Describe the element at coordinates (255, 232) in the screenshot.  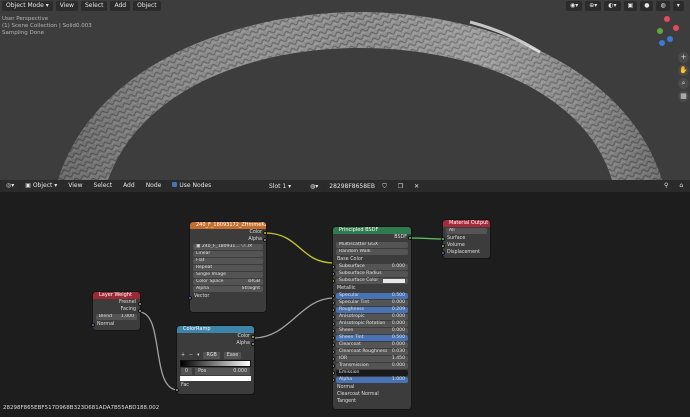
I see `image-out-color: Color` at that location.